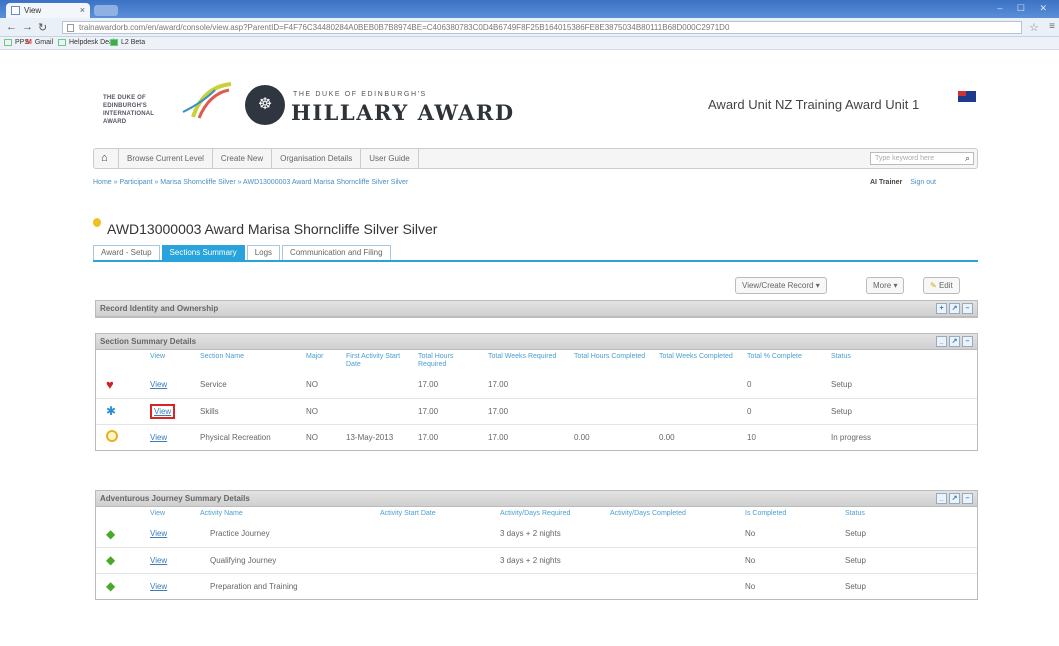  What do you see at coordinates (902, 436) in the screenshot?
I see `status: In progress` at bounding box center [902, 436].